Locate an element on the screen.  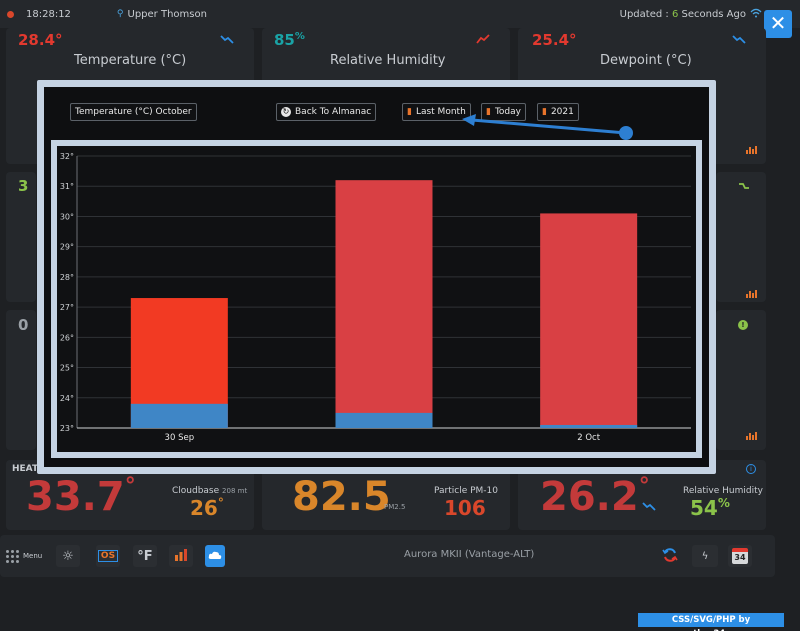
charts-button is located at coordinates (181, 556).